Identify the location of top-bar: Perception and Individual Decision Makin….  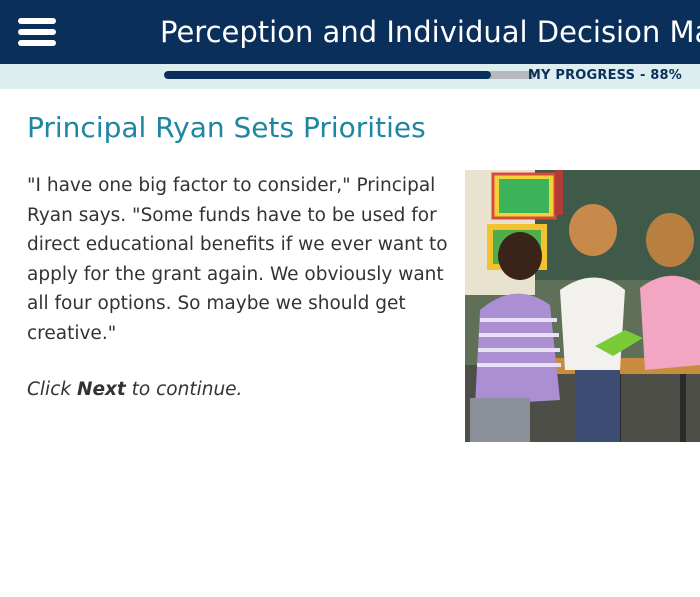
(350, 32).